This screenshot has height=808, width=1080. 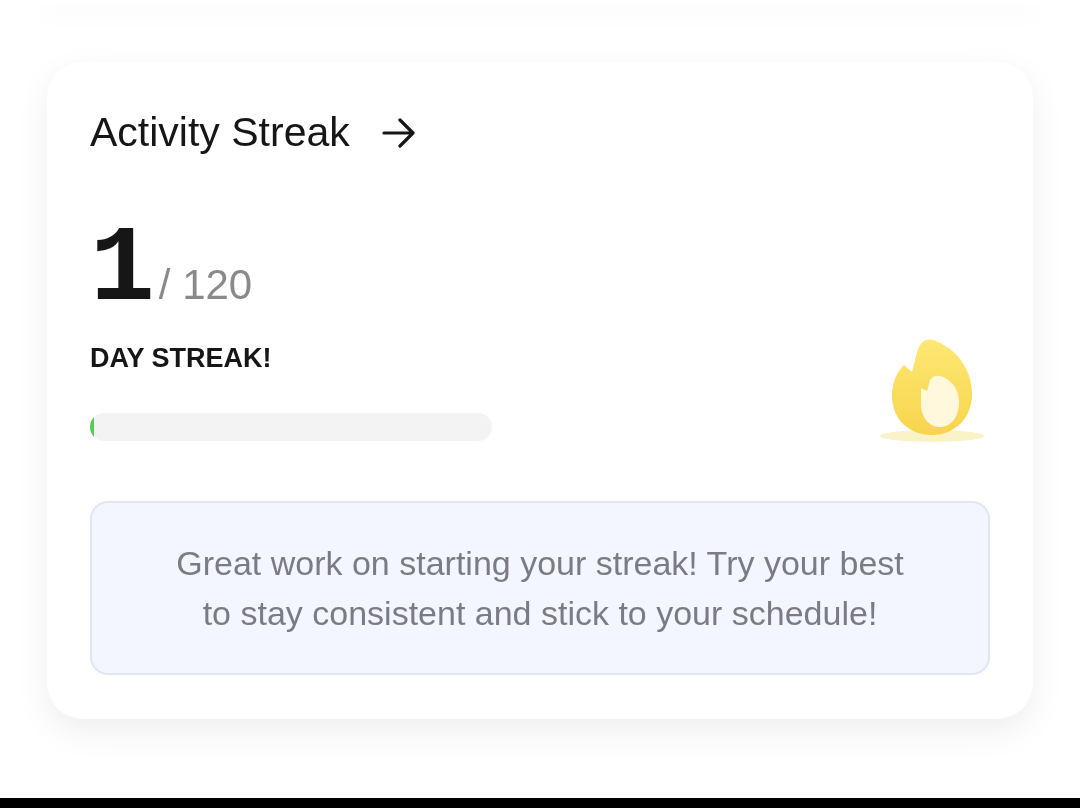 What do you see at coordinates (398, 132) in the screenshot?
I see `arrow-right-icon` at bounding box center [398, 132].